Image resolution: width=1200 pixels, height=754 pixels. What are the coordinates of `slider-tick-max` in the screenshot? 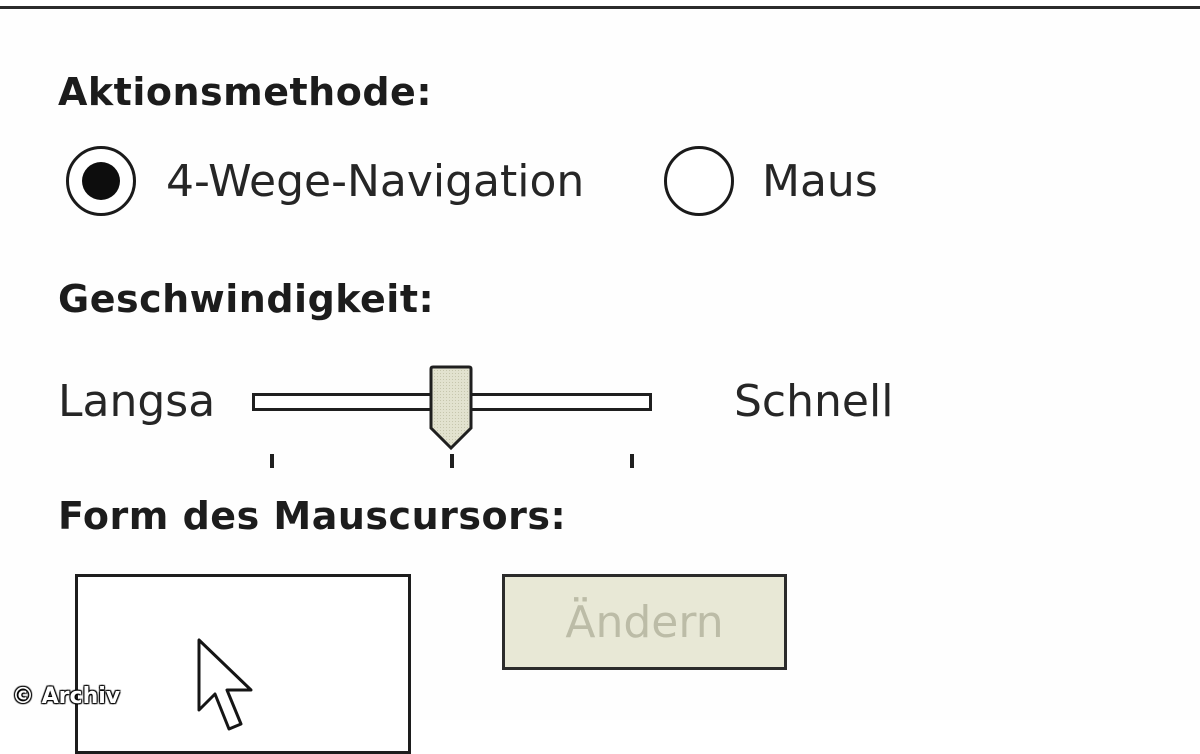 It's located at (632, 461).